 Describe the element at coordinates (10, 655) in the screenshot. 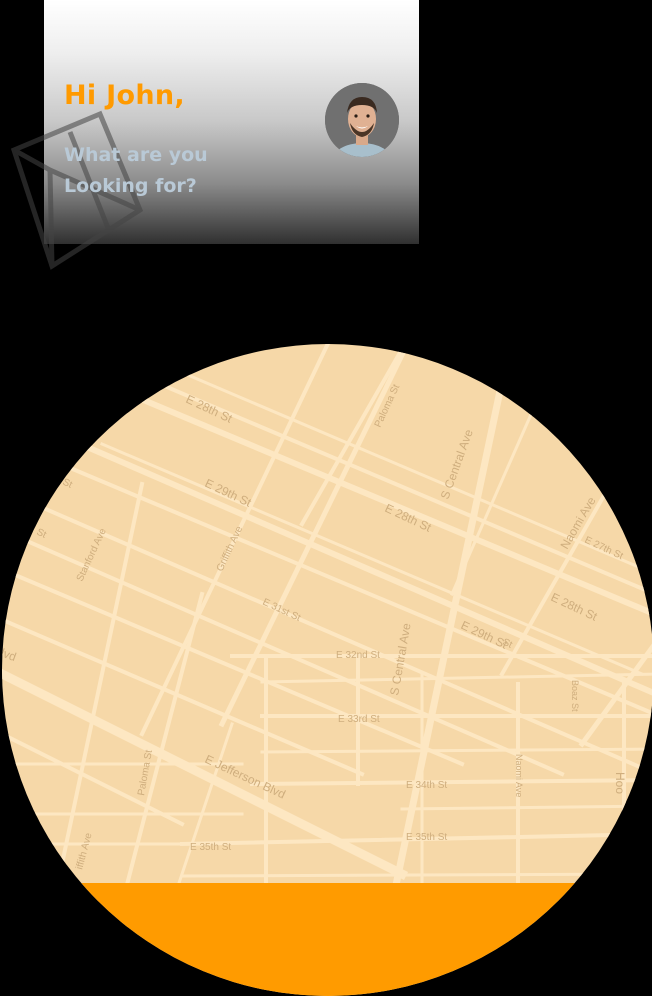

I see `map-label: lvd` at that location.